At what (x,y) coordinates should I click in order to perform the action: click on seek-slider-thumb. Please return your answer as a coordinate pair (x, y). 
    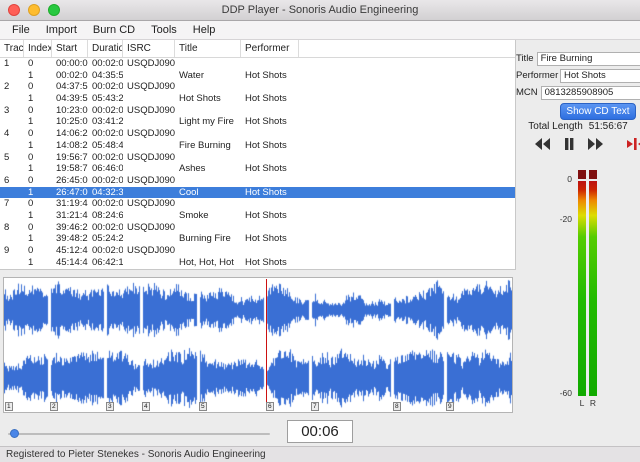
    Looking at the image, I should click on (14, 433).